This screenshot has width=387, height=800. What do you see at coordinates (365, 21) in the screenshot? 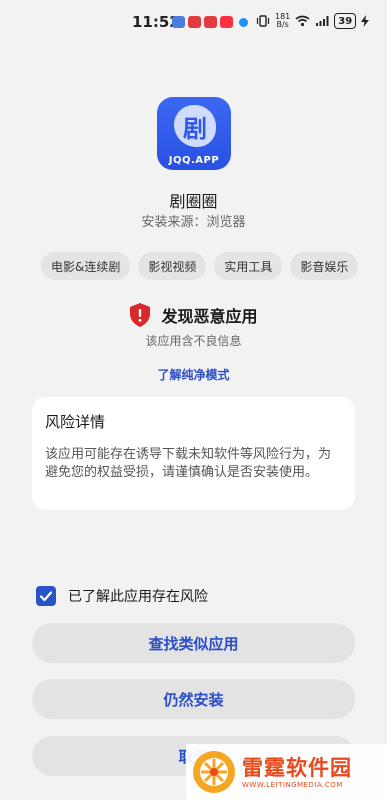
I see `charging-icon` at bounding box center [365, 21].